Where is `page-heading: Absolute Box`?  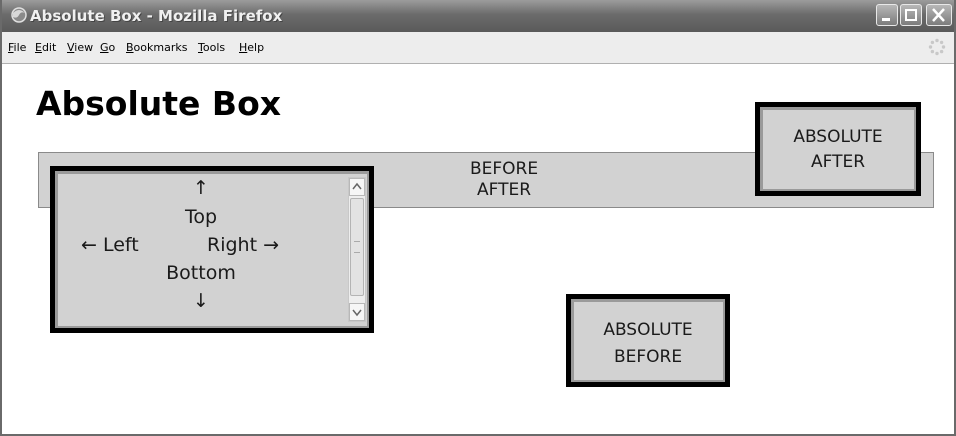 page-heading: Absolute Box is located at coordinates (159, 103).